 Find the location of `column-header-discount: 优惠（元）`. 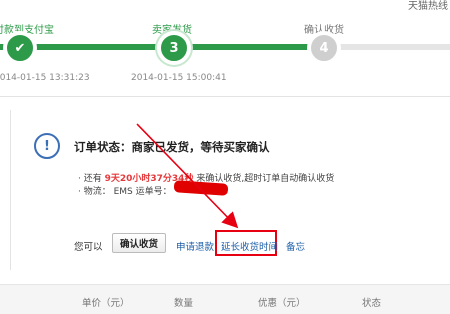

column-header-discount: 优惠（元） is located at coordinates (282, 303).